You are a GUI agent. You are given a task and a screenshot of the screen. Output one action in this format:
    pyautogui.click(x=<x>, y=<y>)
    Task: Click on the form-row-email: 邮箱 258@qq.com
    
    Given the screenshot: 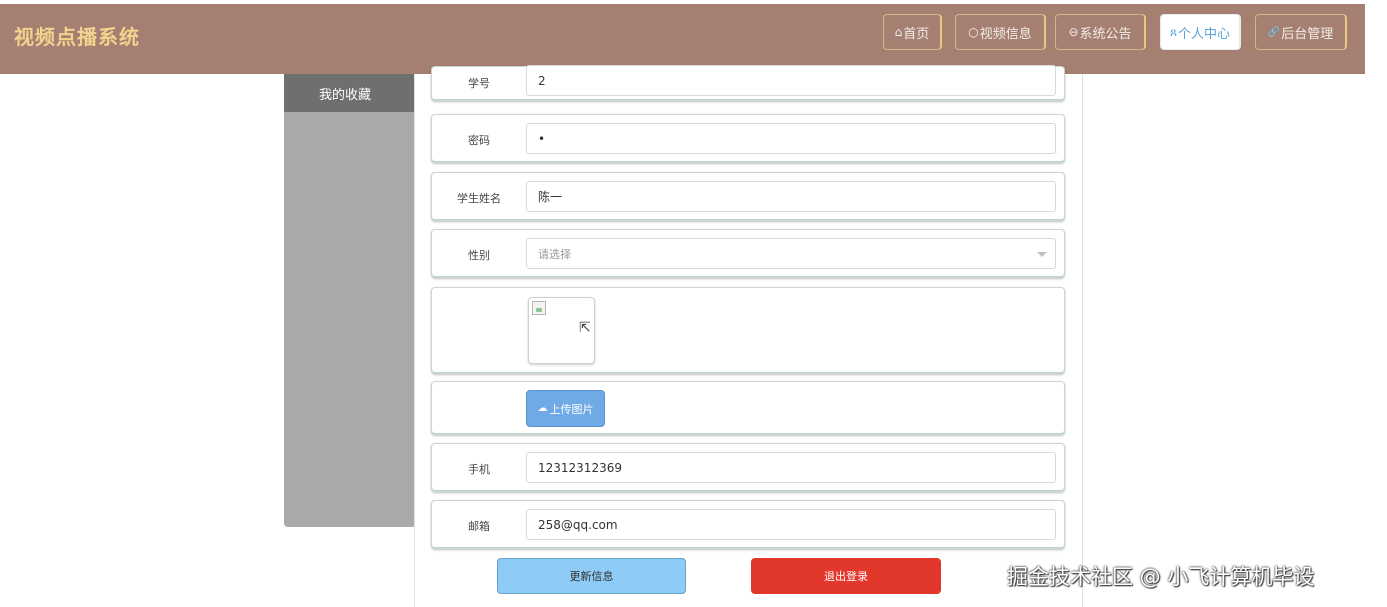 What is the action you would take?
    pyautogui.click(x=748, y=524)
    